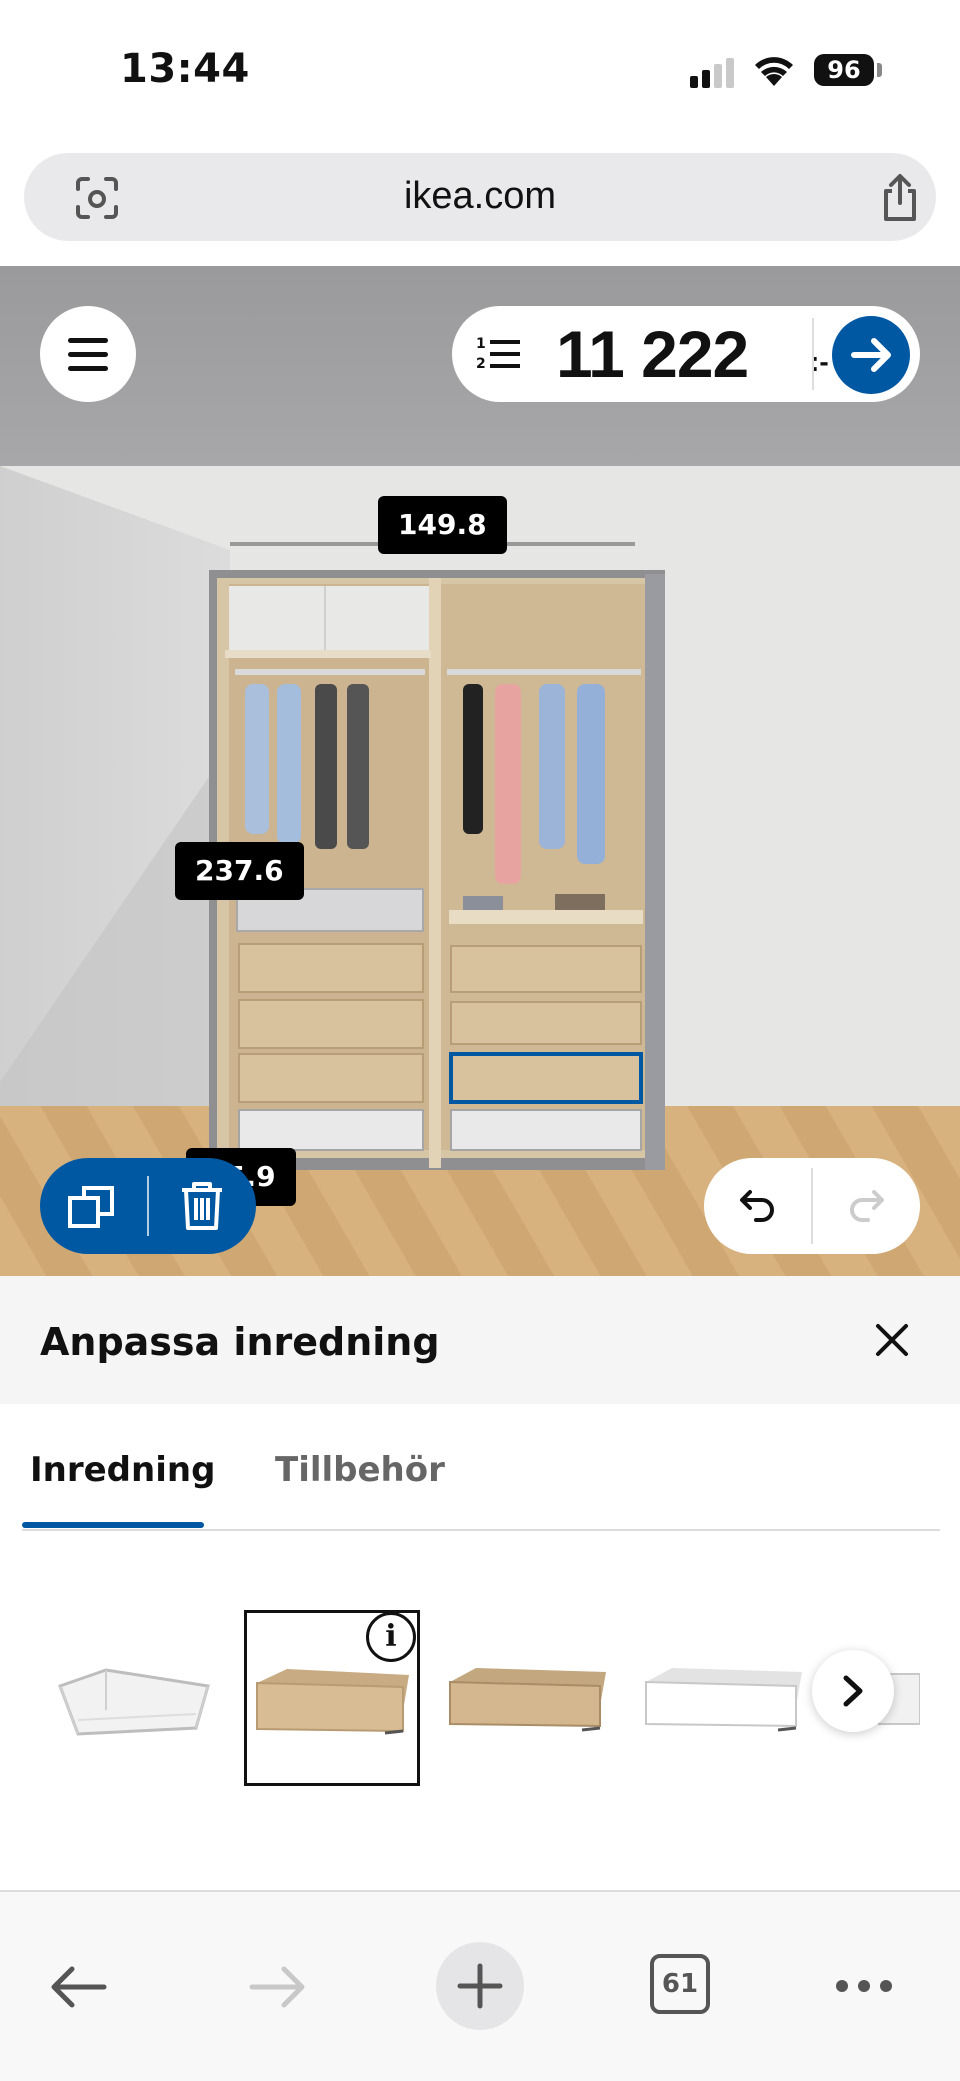  Describe the element at coordinates (481, 1530) in the screenshot. I see `tabs-separator` at that location.